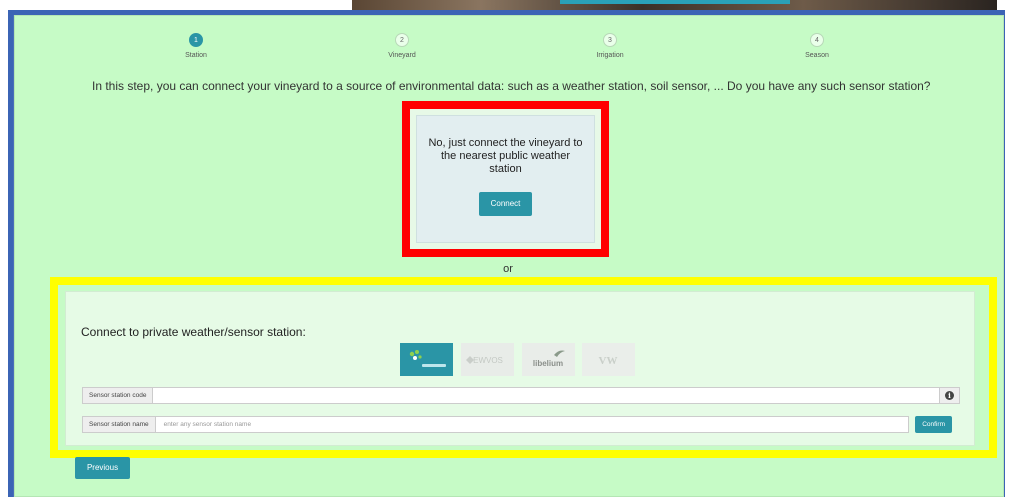 This screenshot has height=497, width=1016. What do you see at coordinates (118, 395) in the screenshot?
I see `station-code-label: Sensor station code` at bounding box center [118, 395].